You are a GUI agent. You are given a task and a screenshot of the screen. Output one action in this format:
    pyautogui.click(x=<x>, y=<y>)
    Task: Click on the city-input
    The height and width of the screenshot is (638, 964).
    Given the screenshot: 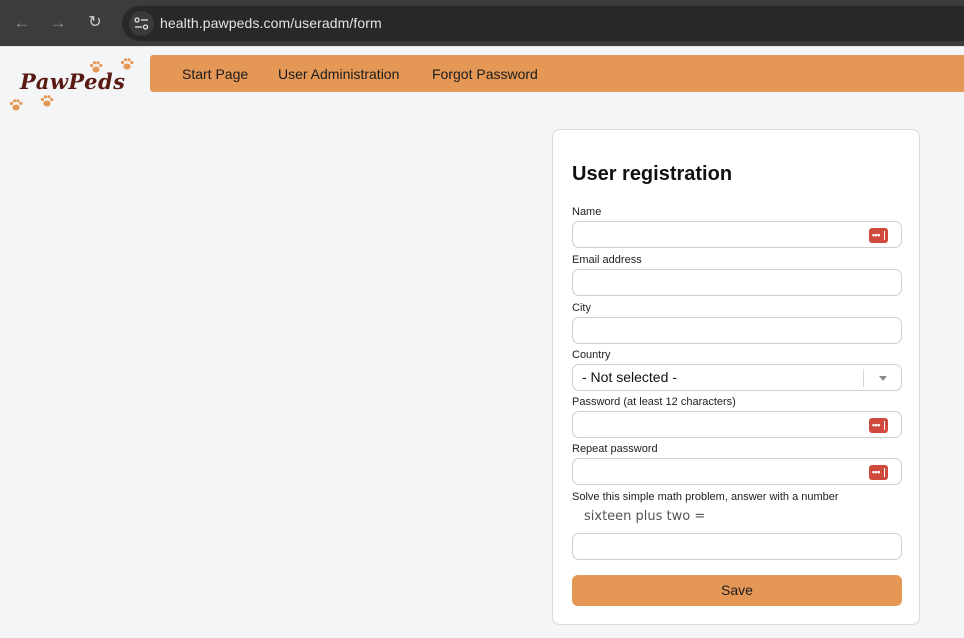 What is the action you would take?
    pyautogui.click(x=737, y=330)
    